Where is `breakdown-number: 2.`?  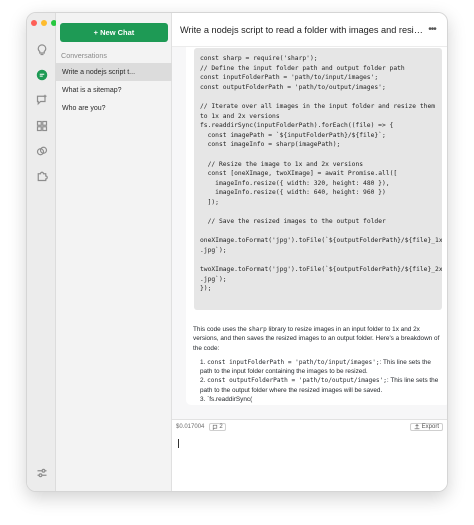
breakdown-number: 2. is located at coordinates (203, 381).